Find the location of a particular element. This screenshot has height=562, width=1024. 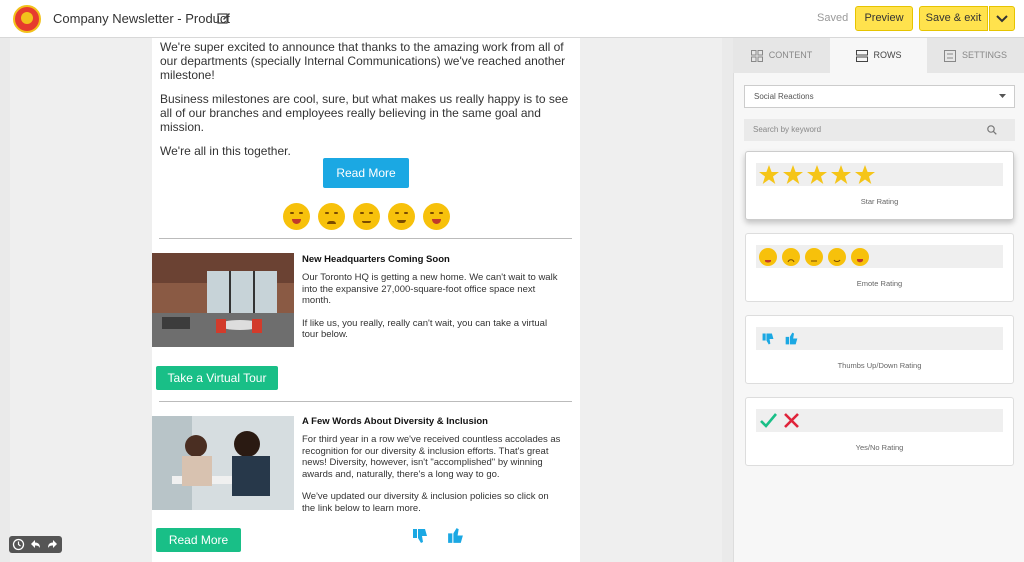

article-title: A Few Words About Diversity & Inclusion is located at coordinates (395, 421).